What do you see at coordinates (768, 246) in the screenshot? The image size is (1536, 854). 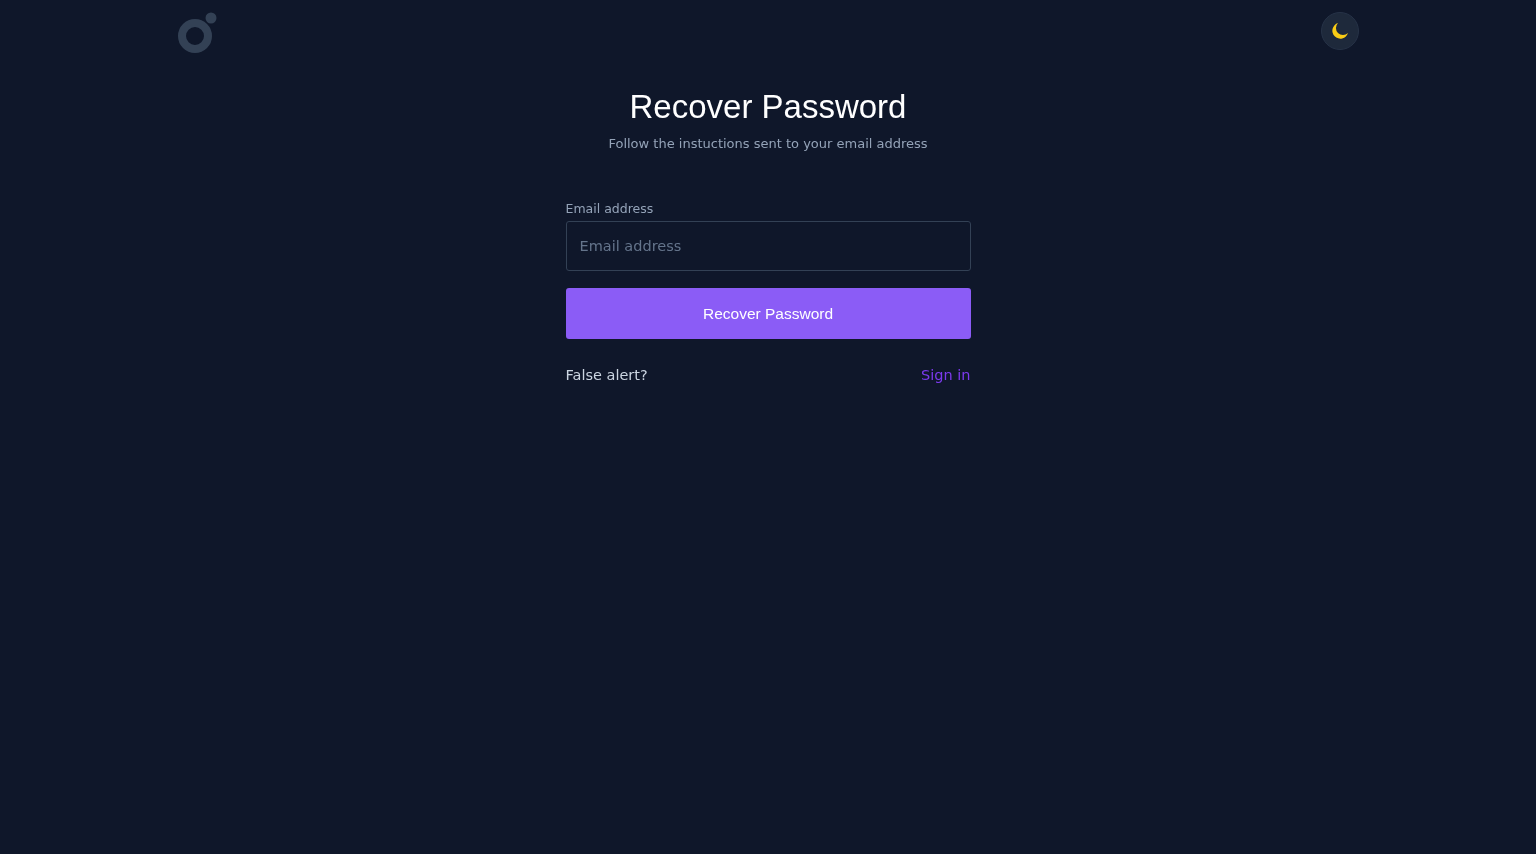 I see `email-field: Email address` at bounding box center [768, 246].